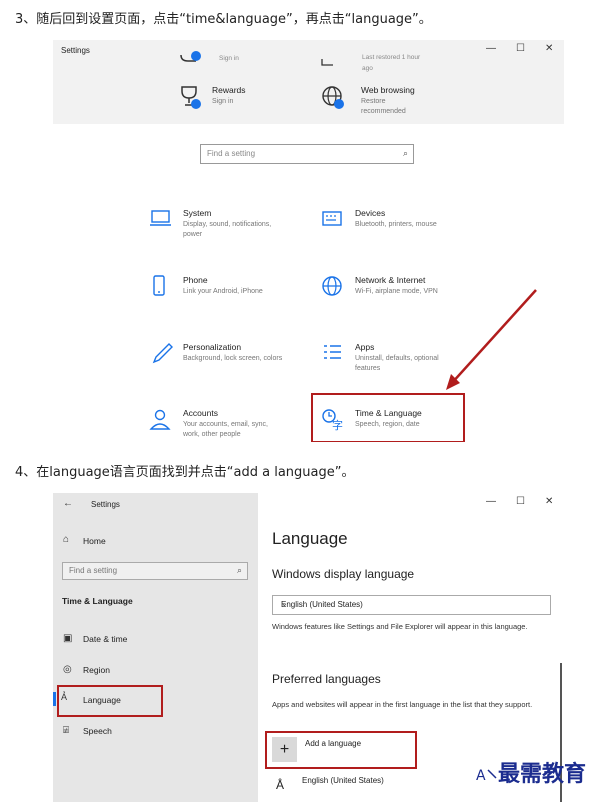 The image size is (616, 802). Describe the element at coordinates (481, 776) in the screenshot. I see `svg-text: A` at that location.